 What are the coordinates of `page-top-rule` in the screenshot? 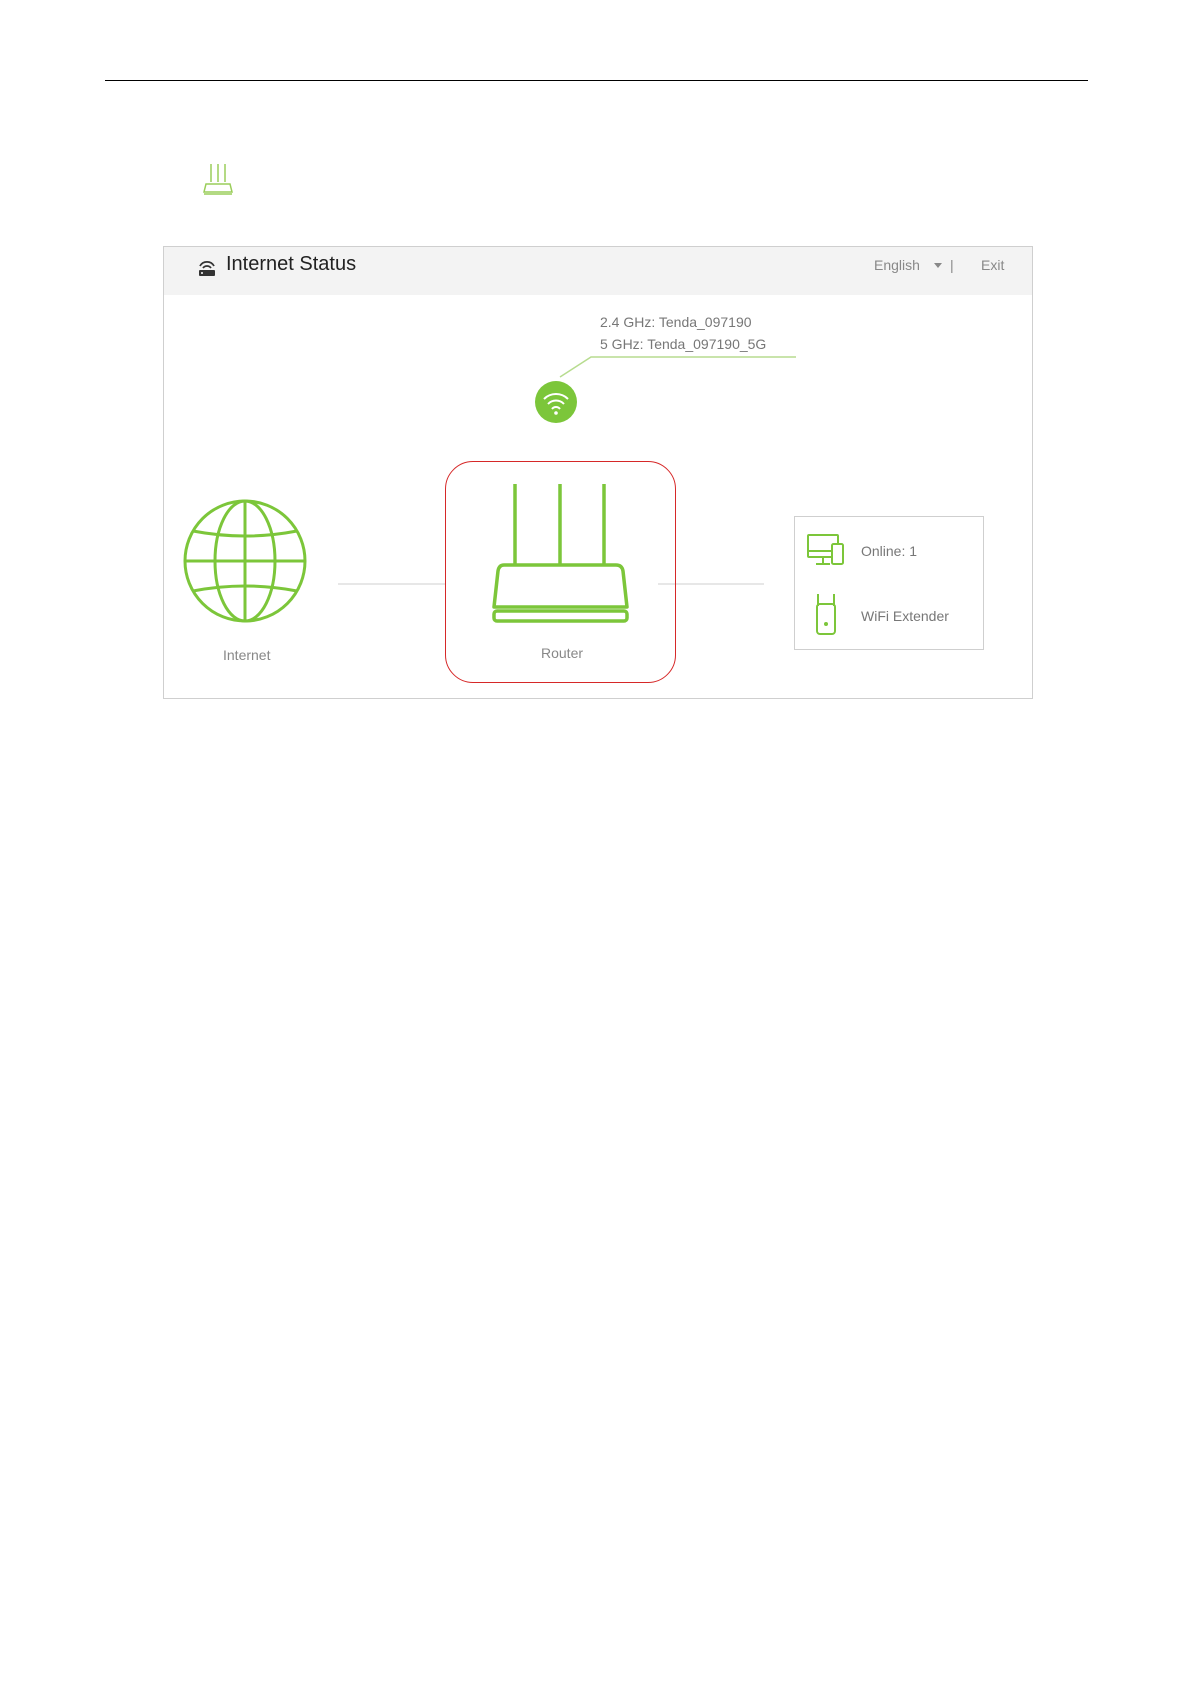 It's located at (596, 80).